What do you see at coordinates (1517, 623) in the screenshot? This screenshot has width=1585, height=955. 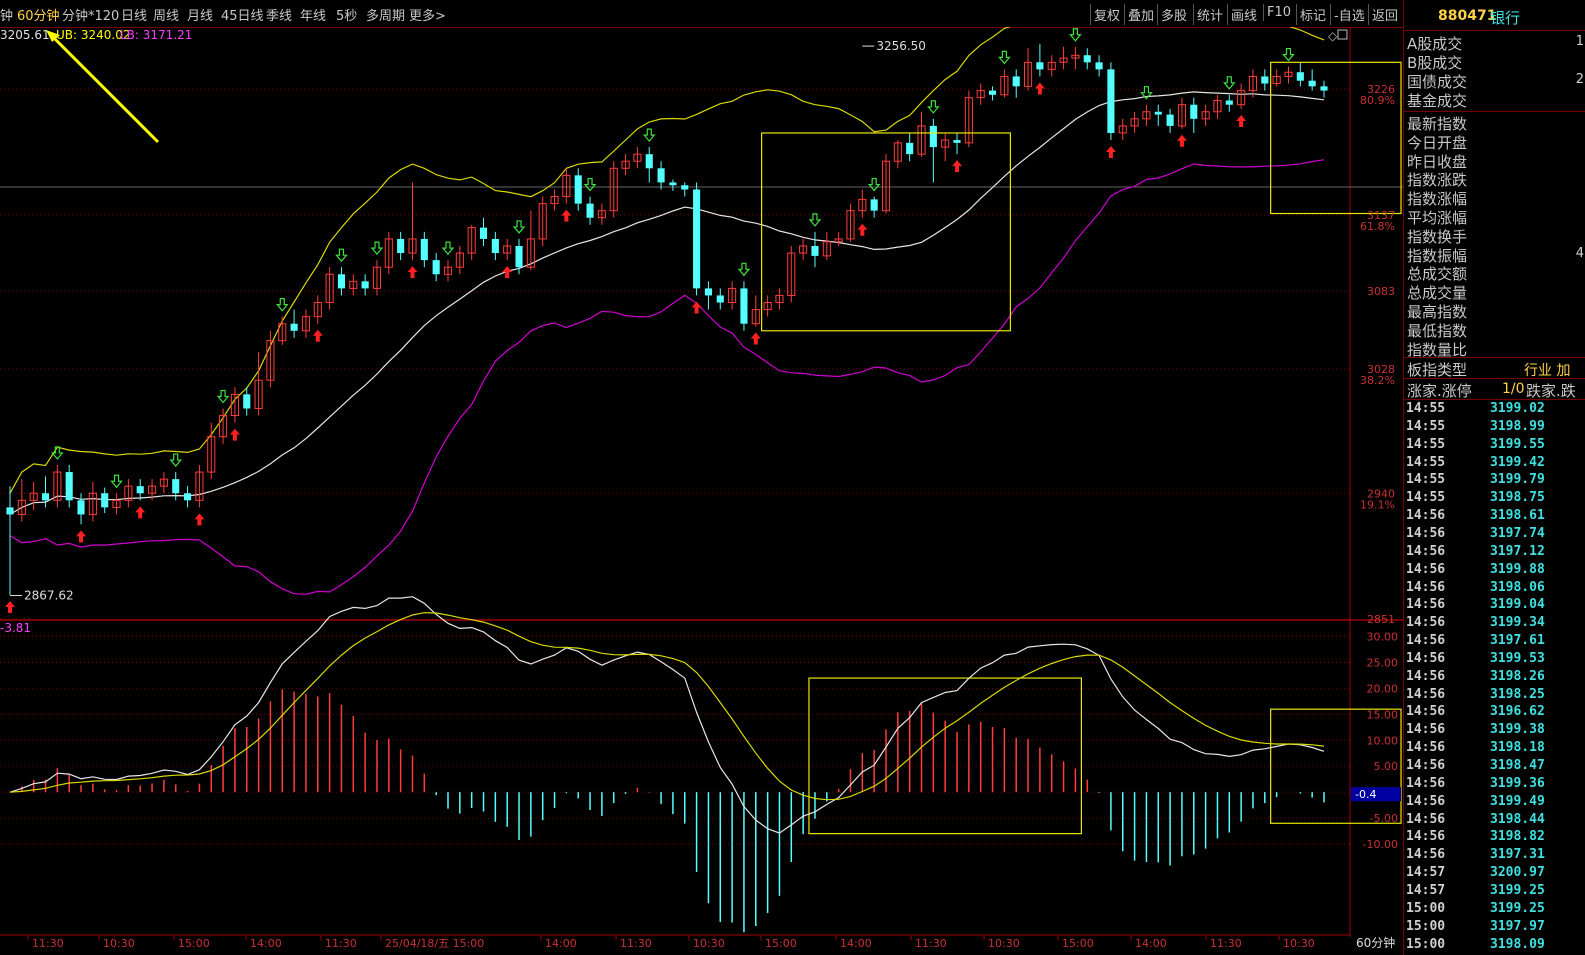 I see `tick-price: 3199.34` at bounding box center [1517, 623].